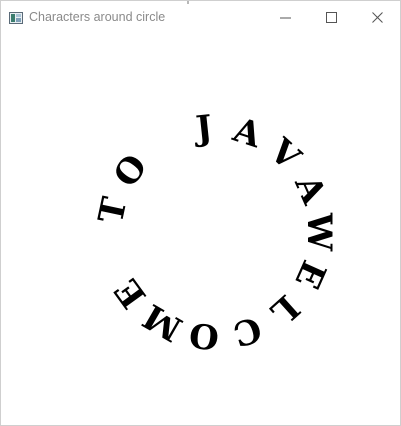 This screenshot has height=426, width=401. What do you see at coordinates (202, 129) in the screenshot?
I see `circle-char-11: J` at bounding box center [202, 129].